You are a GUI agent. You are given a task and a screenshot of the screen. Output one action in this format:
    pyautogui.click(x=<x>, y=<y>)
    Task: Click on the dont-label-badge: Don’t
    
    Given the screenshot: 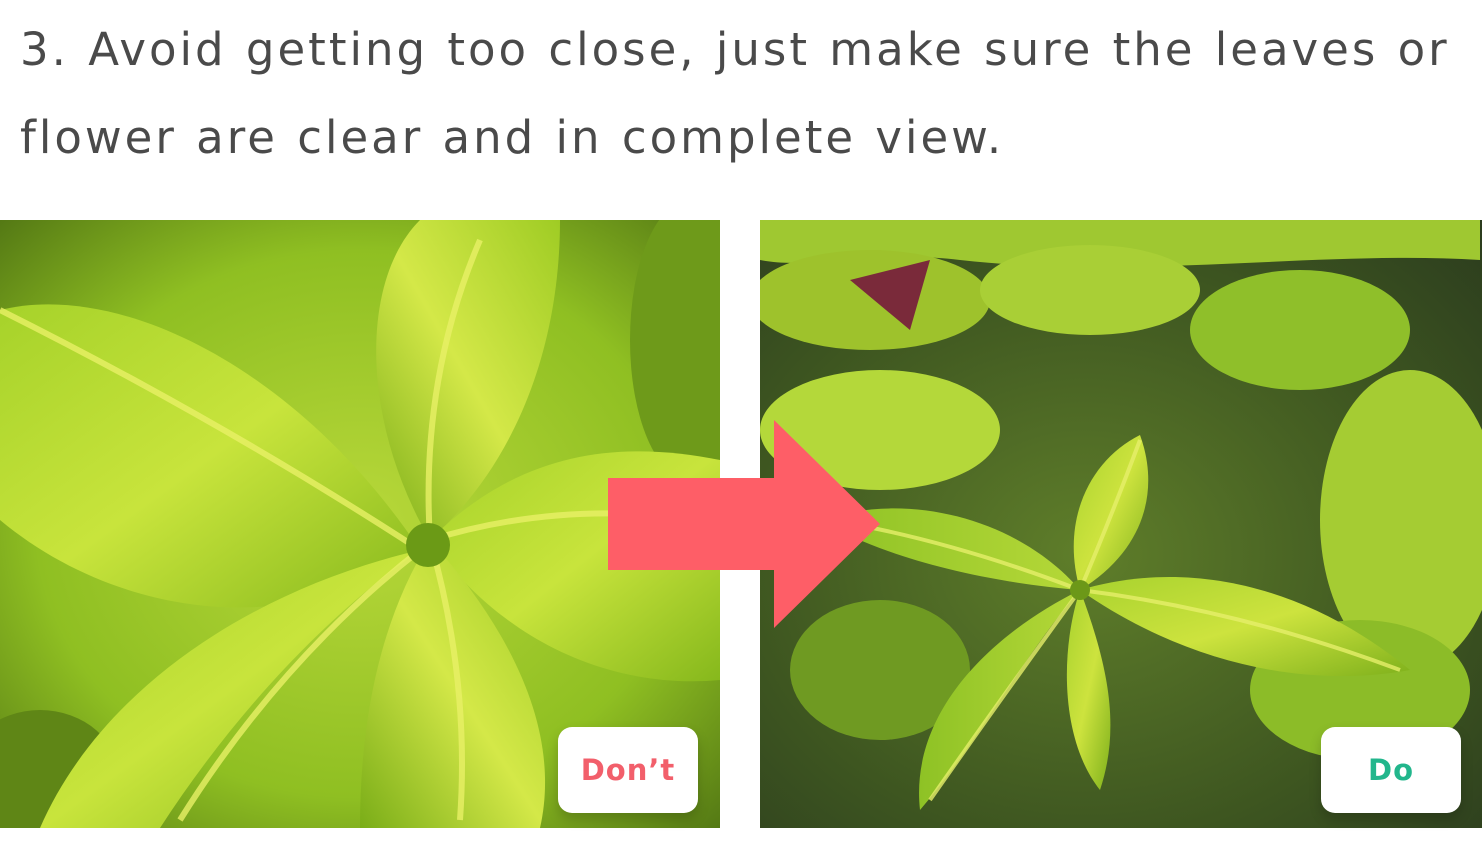 What is the action you would take?
    pyautogui.click(x=628, y=770)
    